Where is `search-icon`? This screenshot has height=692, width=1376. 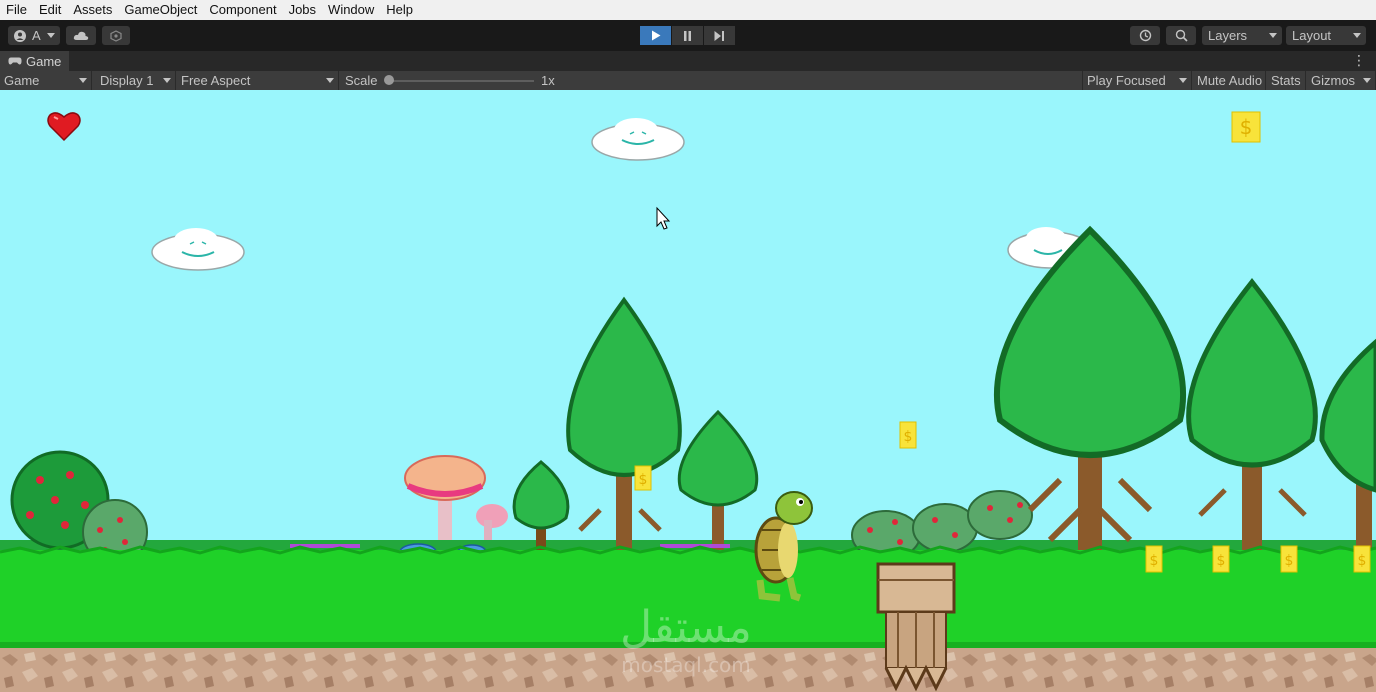
search-icon is located at coordinates (1181, 35).